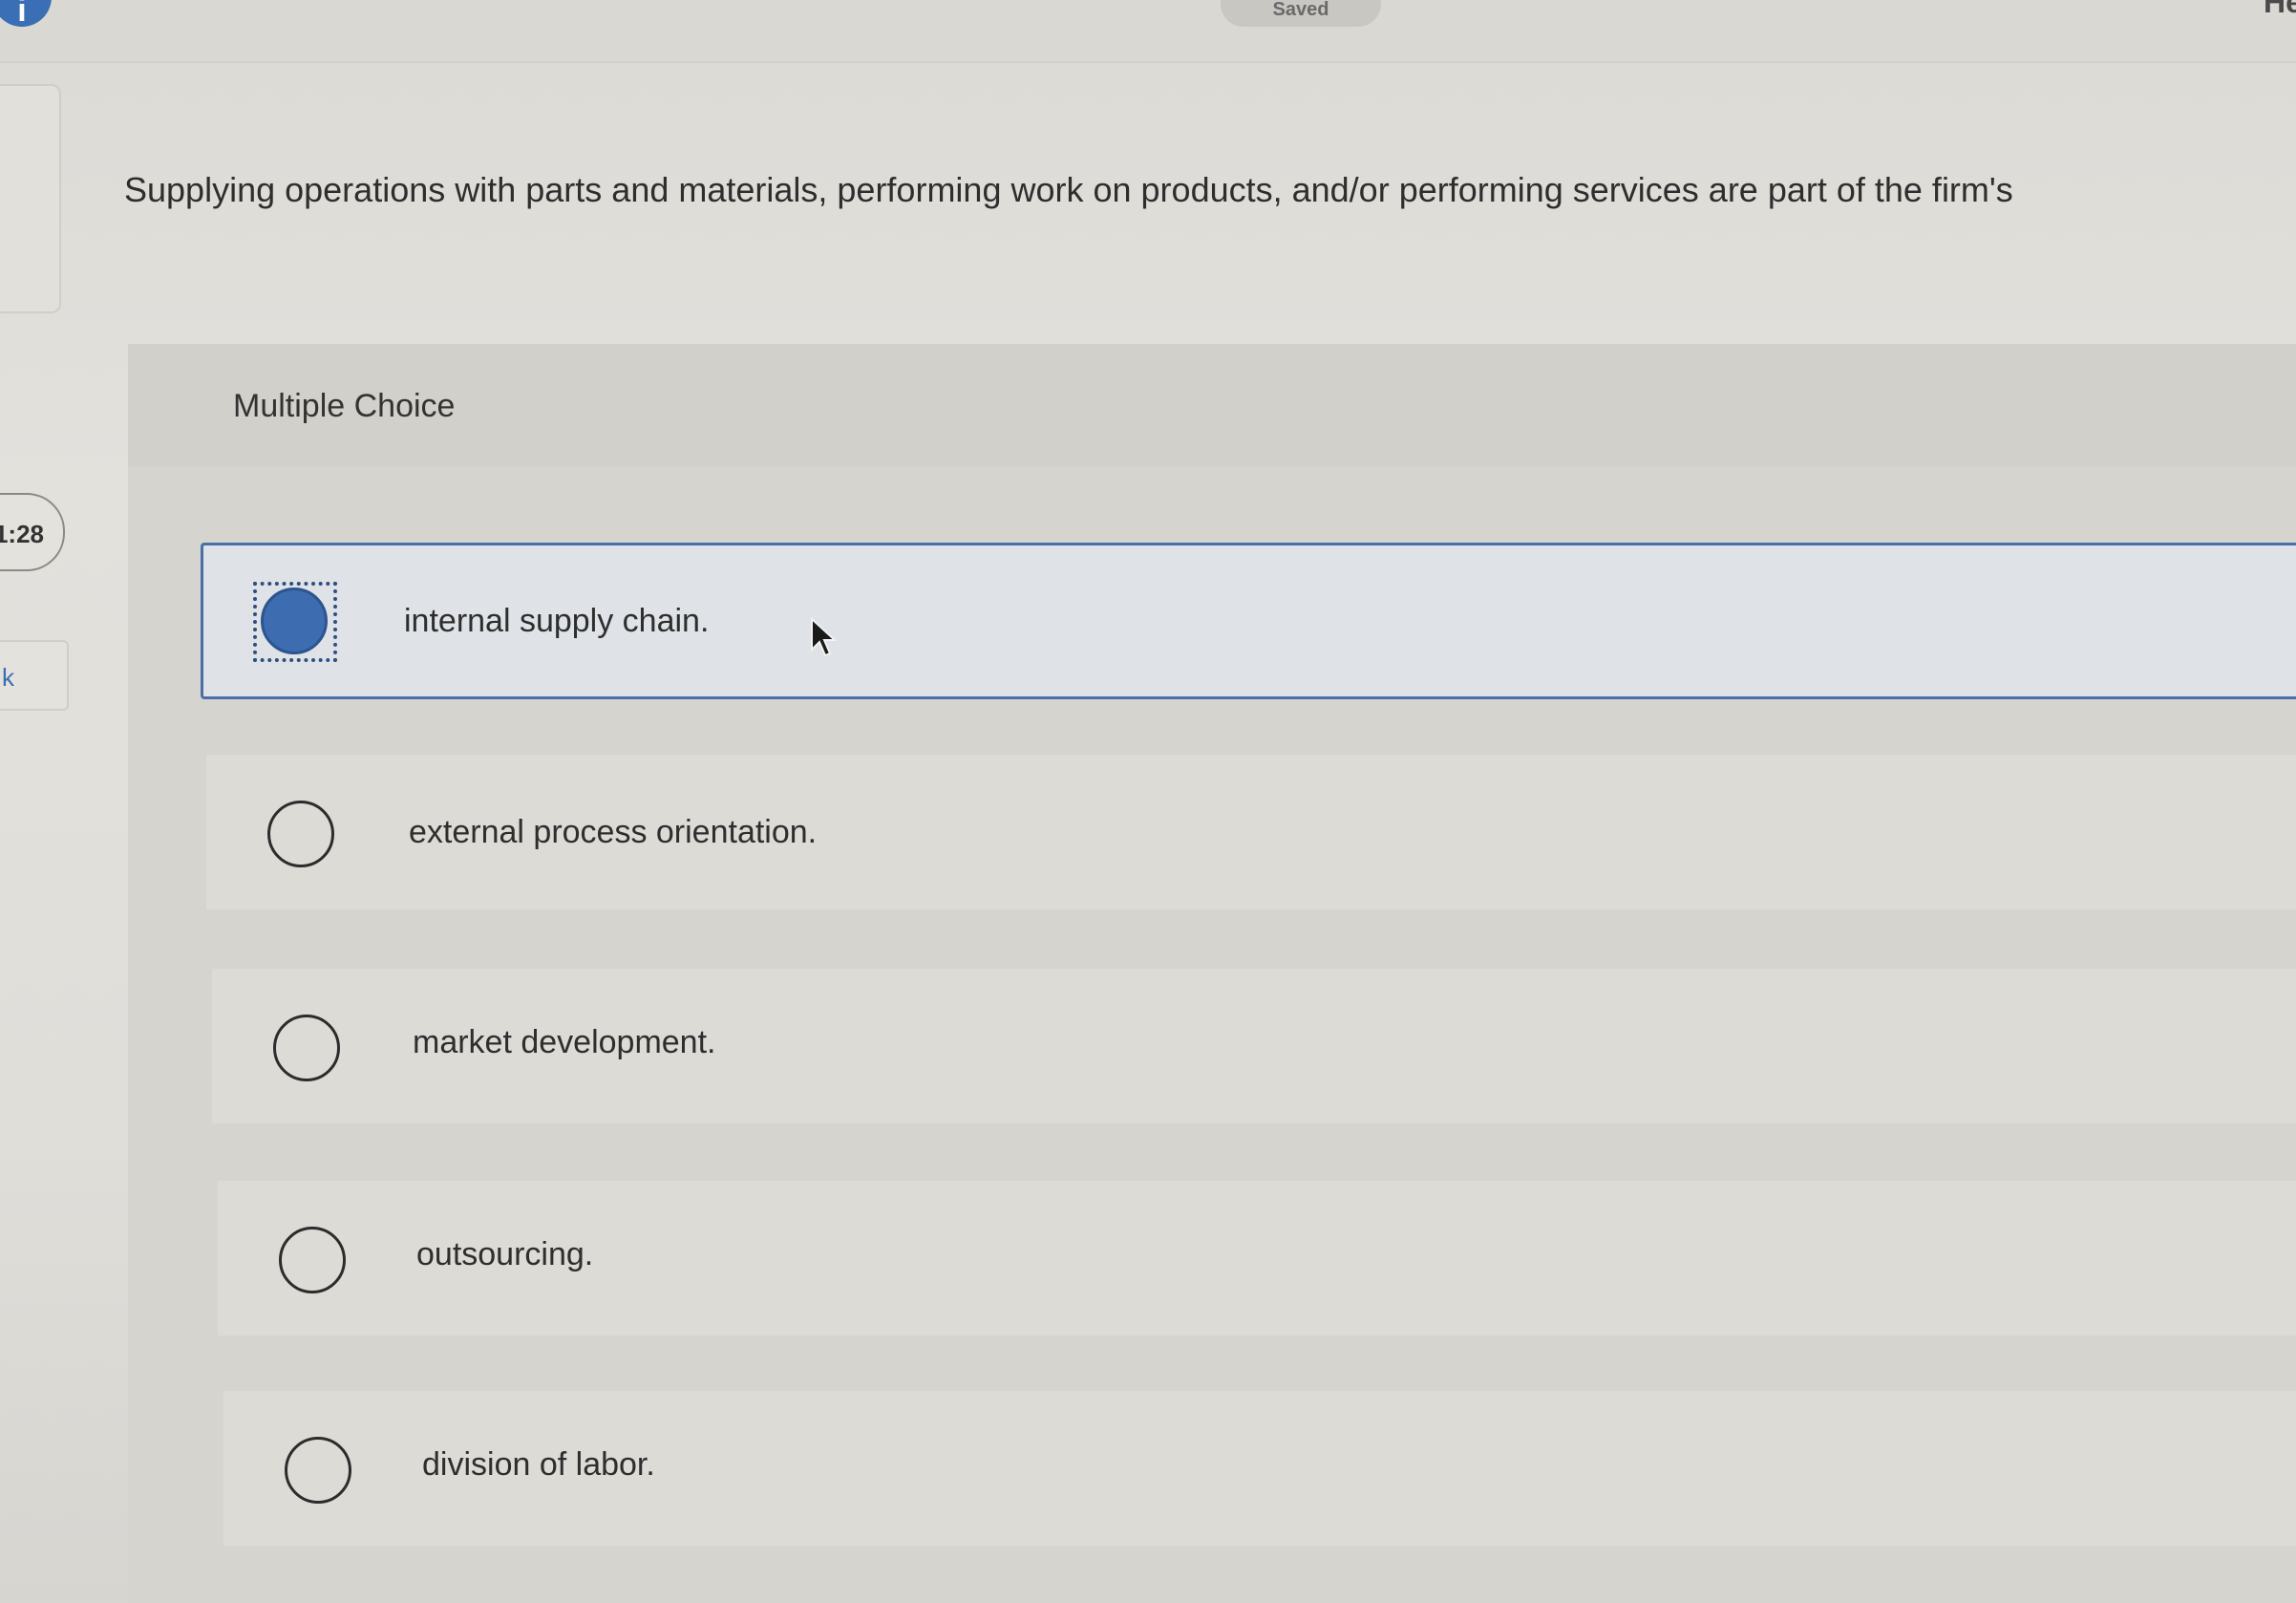  What do you see at coordinates (557, 621) in the screenshot?
I see `answer-option-label: internal supply chain.` at bounding box center [557, 621].